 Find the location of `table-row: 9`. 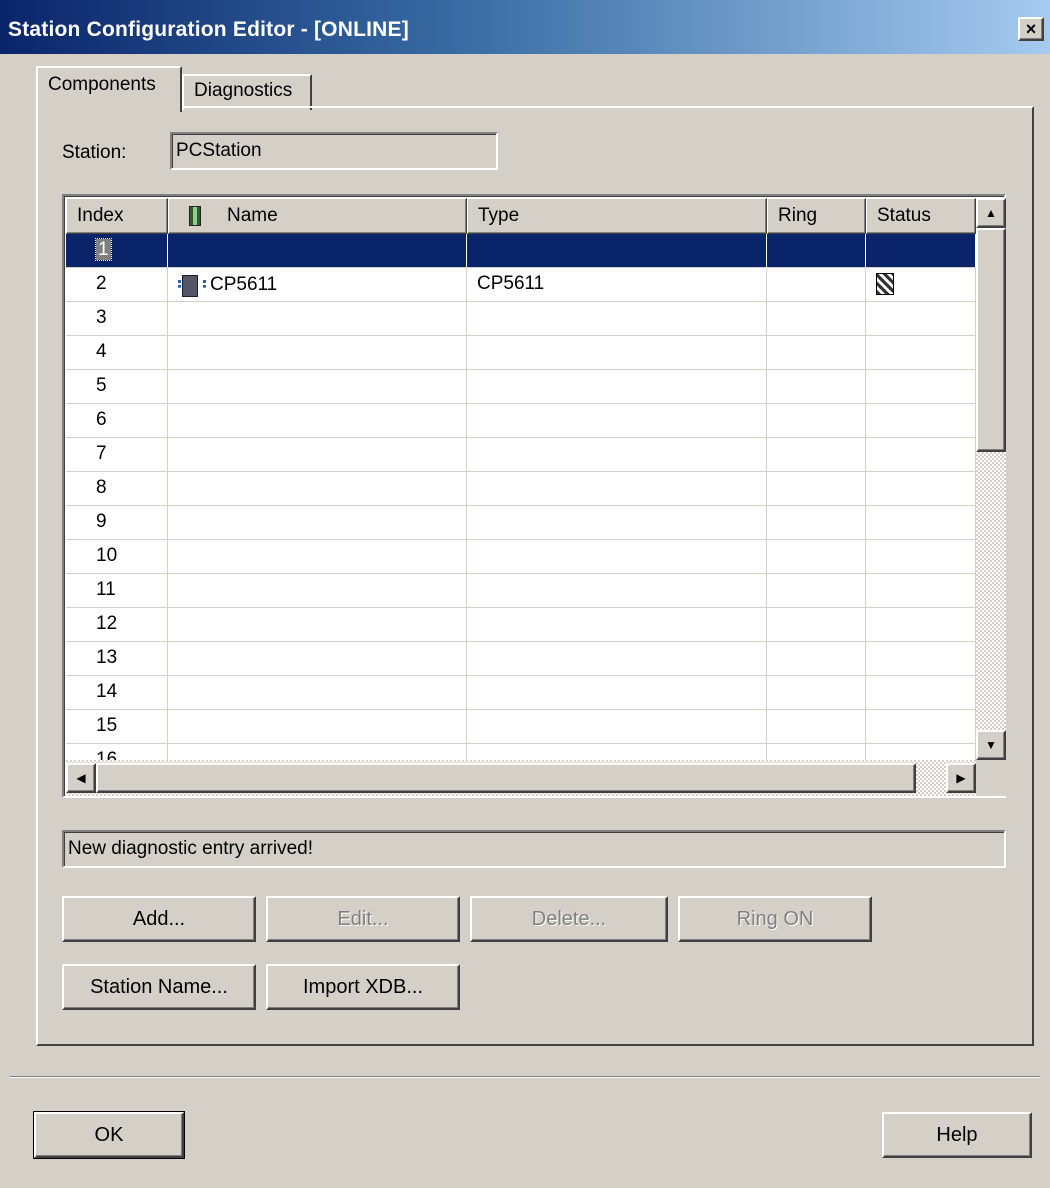

table-row: 9 is located at coordinates (521, 523).